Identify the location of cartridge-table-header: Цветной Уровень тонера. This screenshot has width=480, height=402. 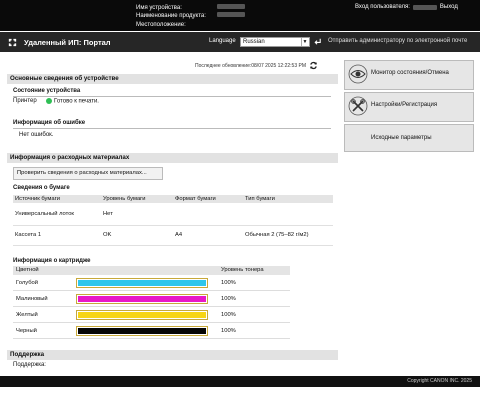
(151, 270).